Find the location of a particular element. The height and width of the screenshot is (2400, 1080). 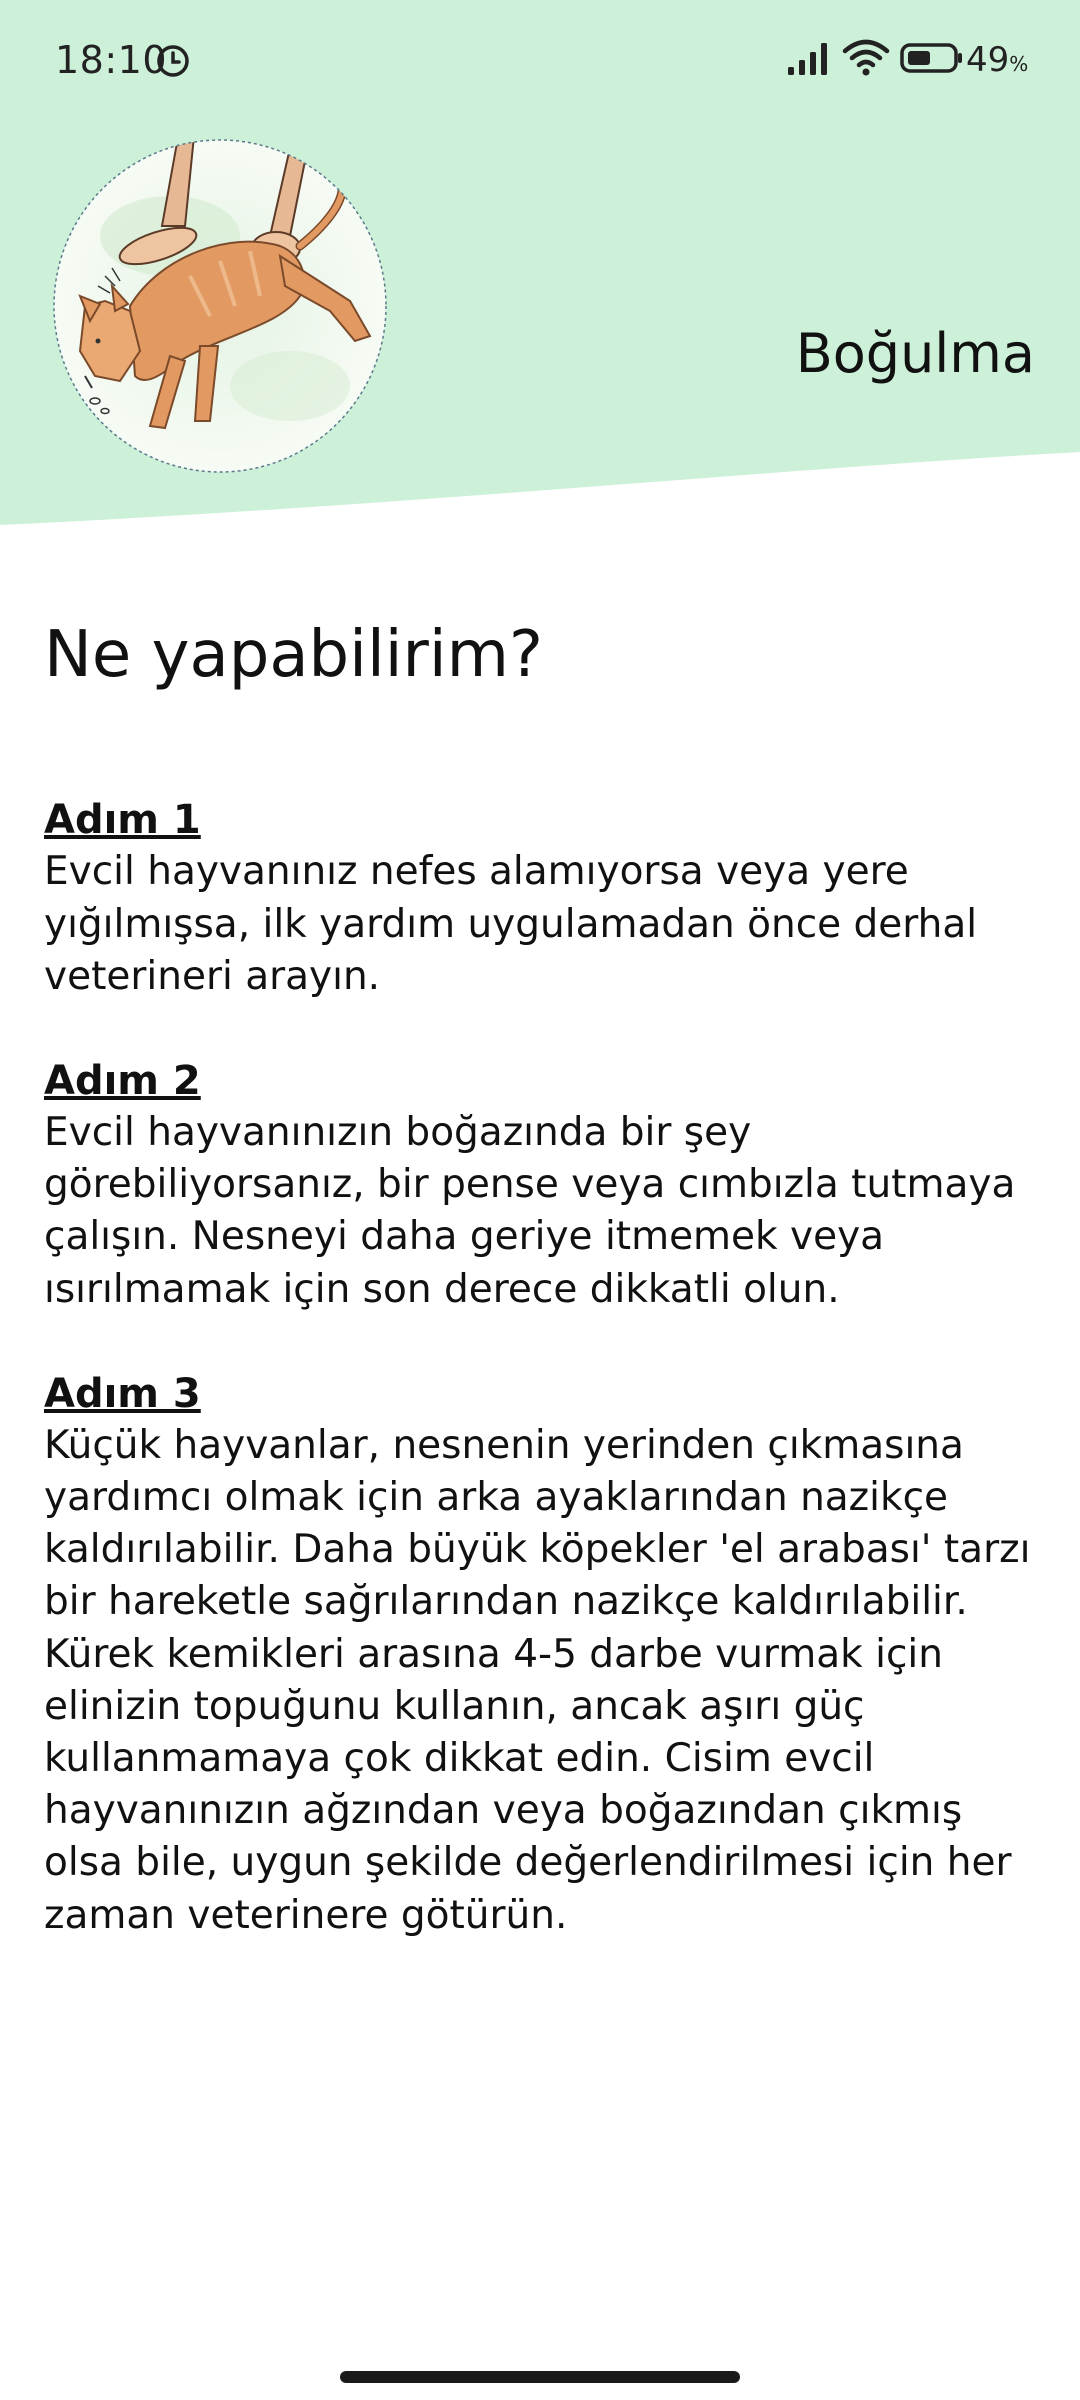

battery-icon is located at coordinates (931, 58).